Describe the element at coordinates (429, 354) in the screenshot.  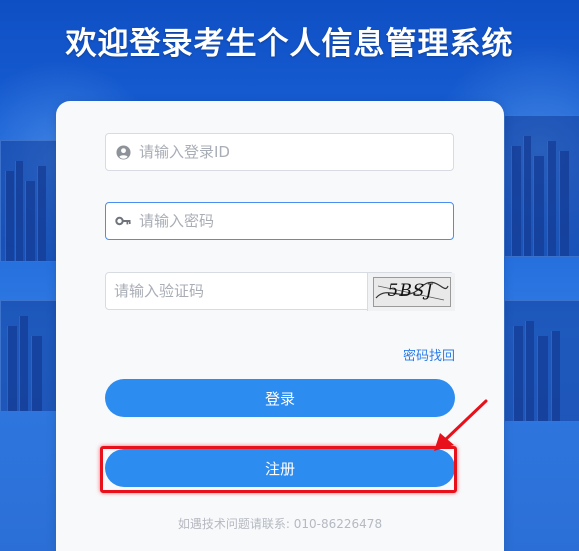
I see `forgot-password-link: 密码找回` at that location.